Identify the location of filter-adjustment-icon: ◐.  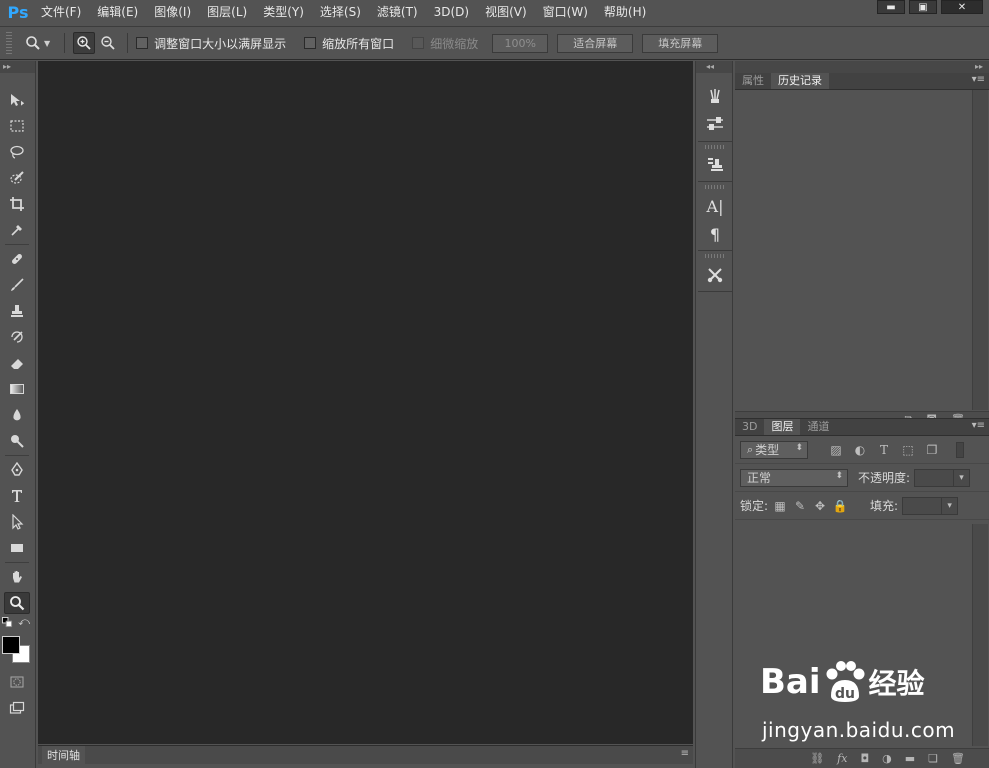
(860, 450).